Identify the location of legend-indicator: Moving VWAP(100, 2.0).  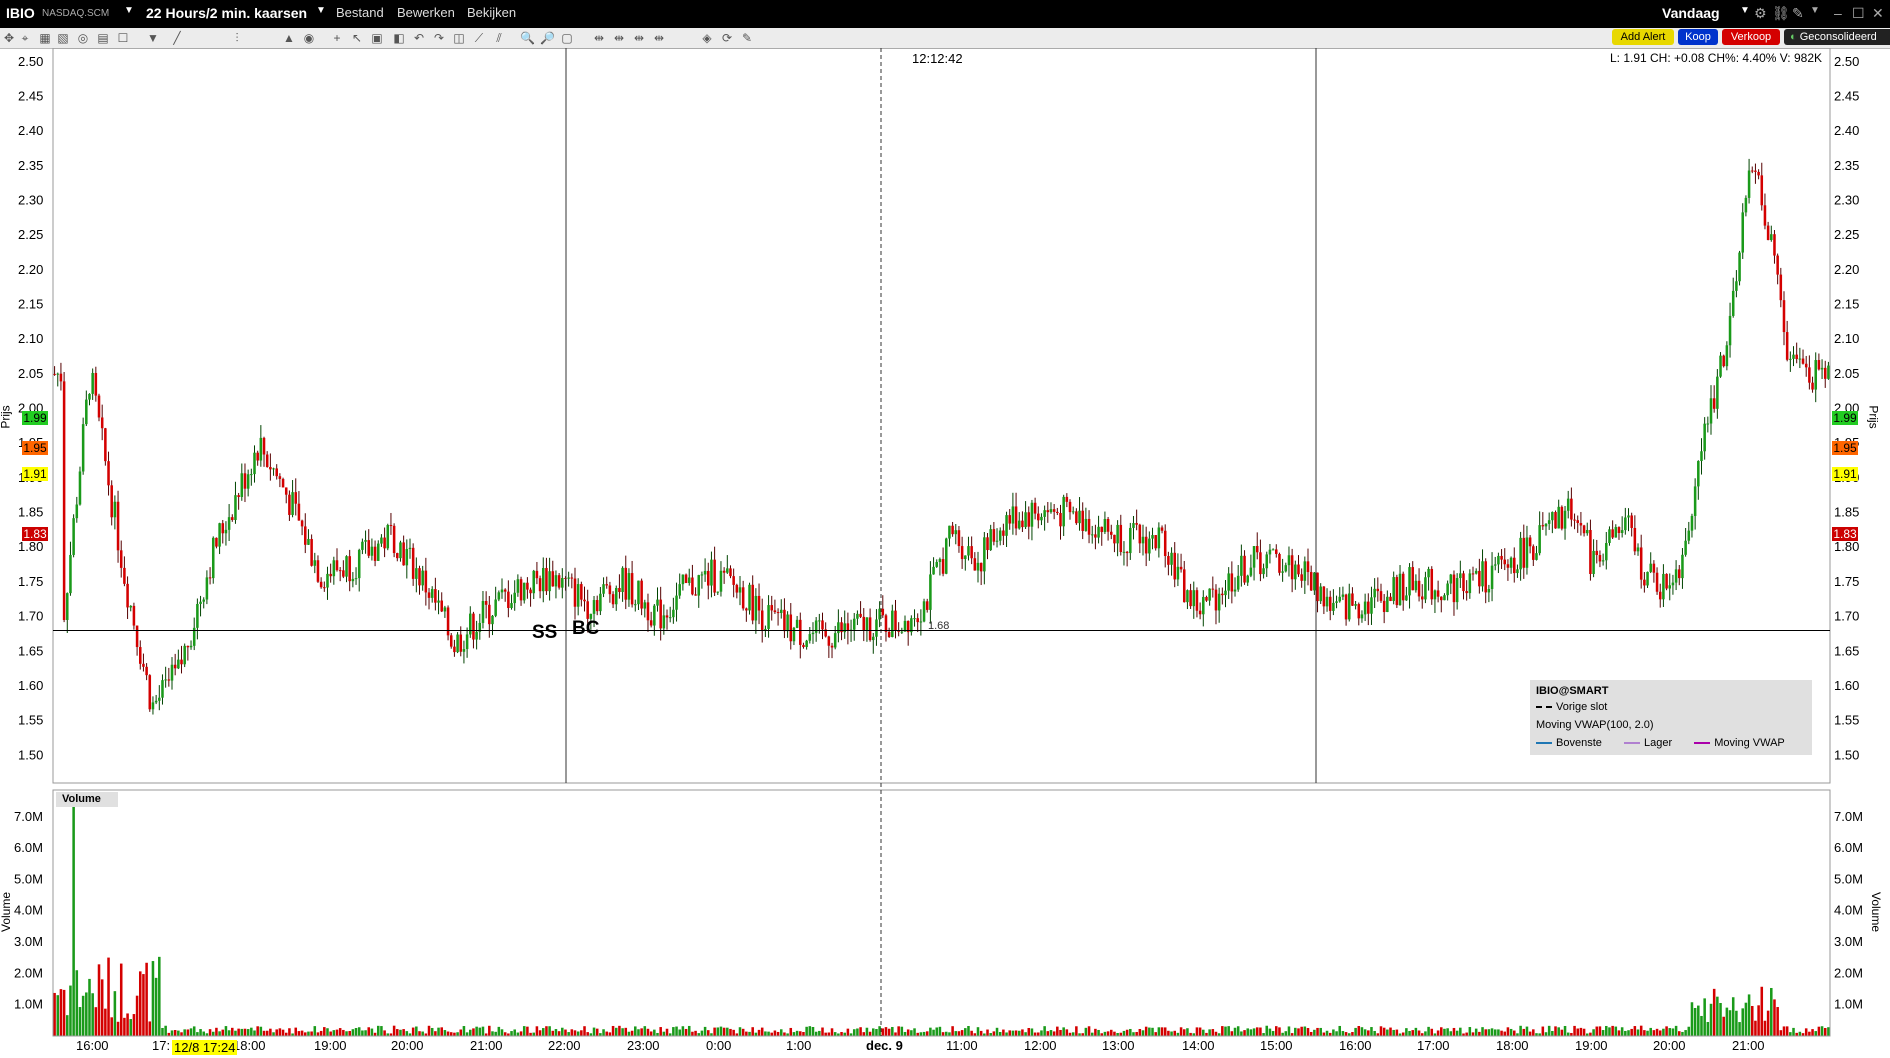
(1595, 725).